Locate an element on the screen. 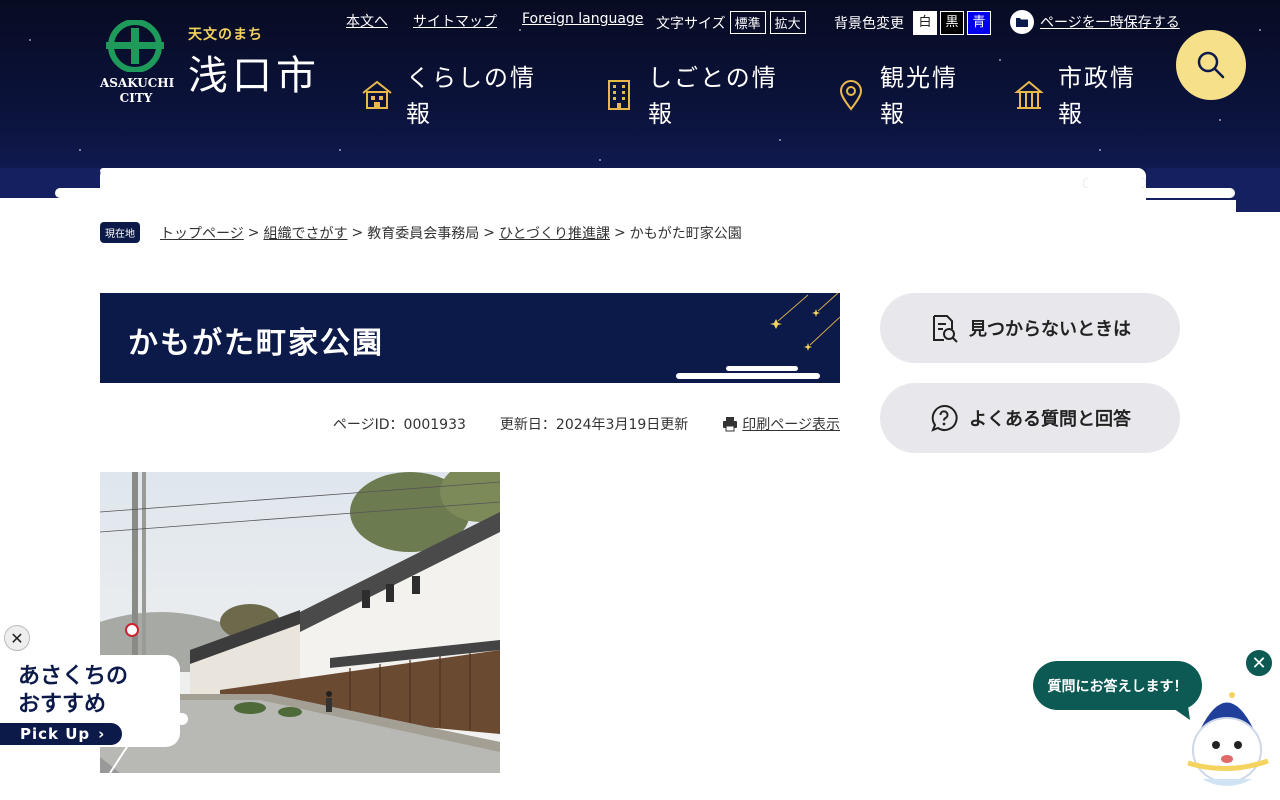  city-emblem-icon is located at coordinates (135, 46).